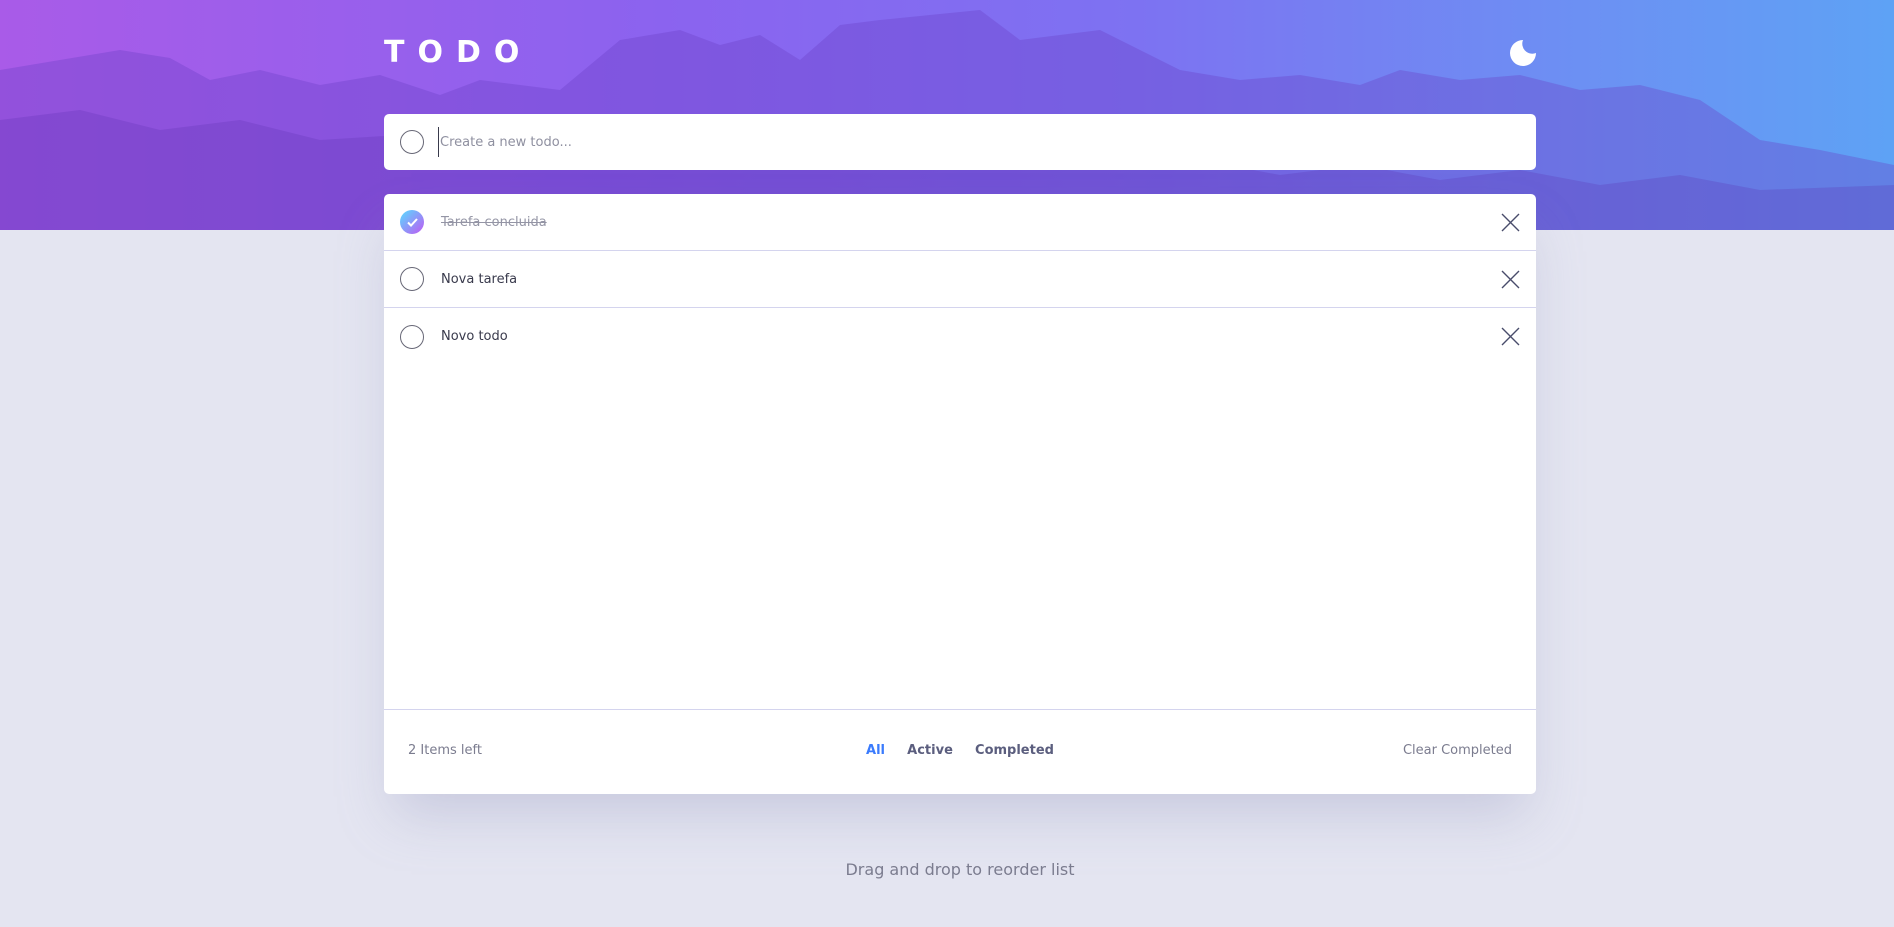 This screenshot has height=927, width=1894. I want to click on todo-text: Tarefa concluida, so click(494, 222).